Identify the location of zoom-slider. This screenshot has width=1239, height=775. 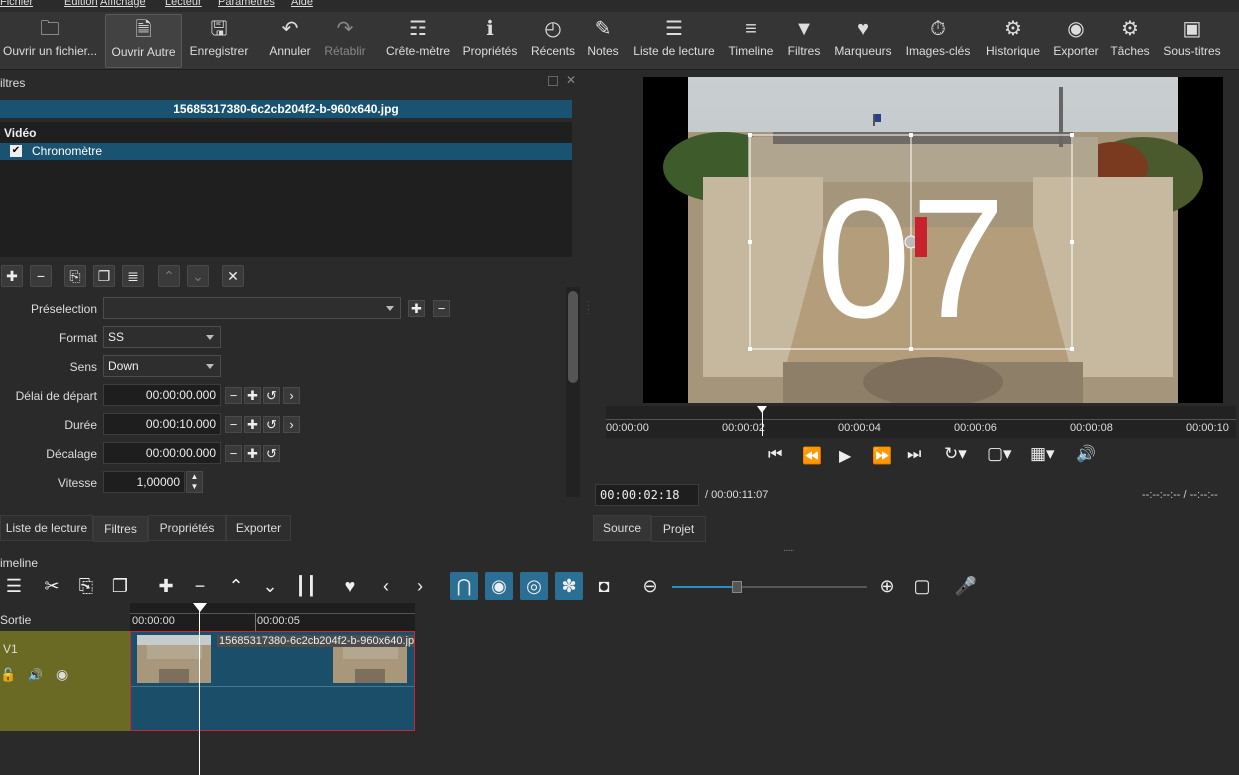
(769, 587).